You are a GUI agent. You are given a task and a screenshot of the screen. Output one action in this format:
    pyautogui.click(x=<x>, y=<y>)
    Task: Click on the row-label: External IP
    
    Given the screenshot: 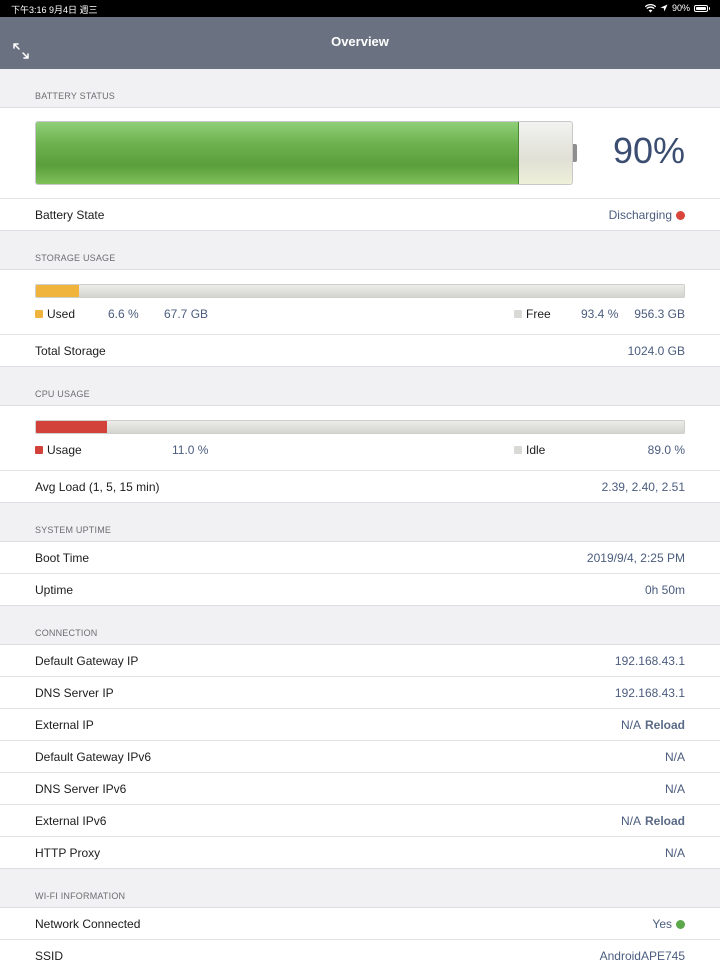 What is the action you would take?
    pyautogui.click(x=64, y=725)
    